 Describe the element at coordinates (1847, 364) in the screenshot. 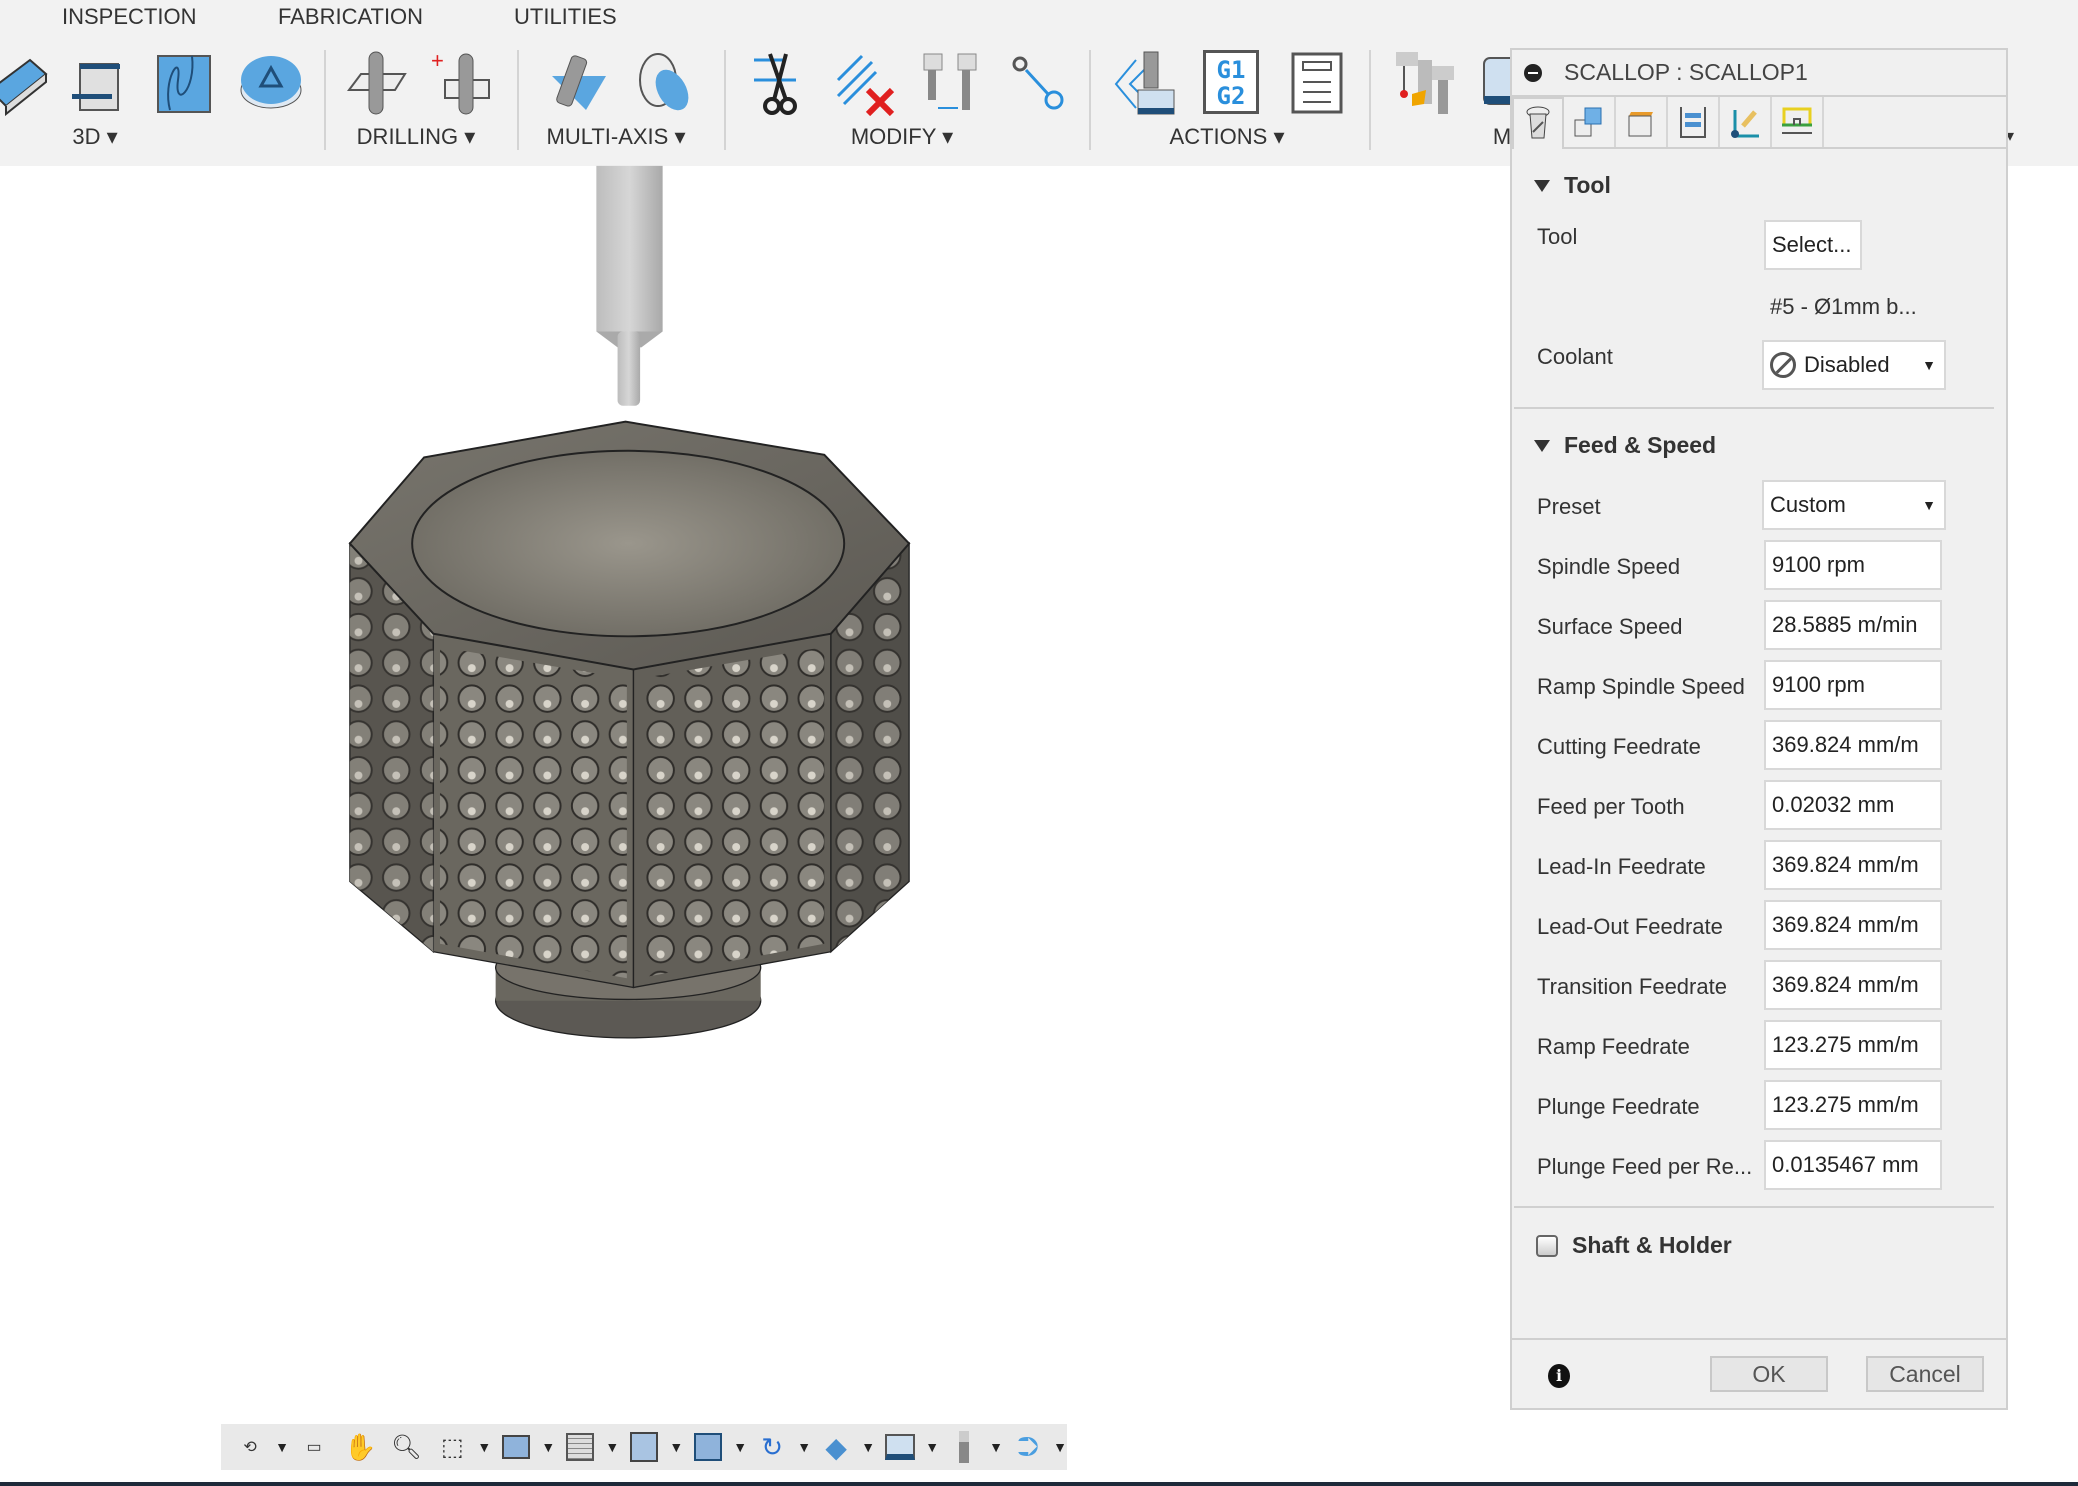

I see `coolant-value: Disabled` at that location.